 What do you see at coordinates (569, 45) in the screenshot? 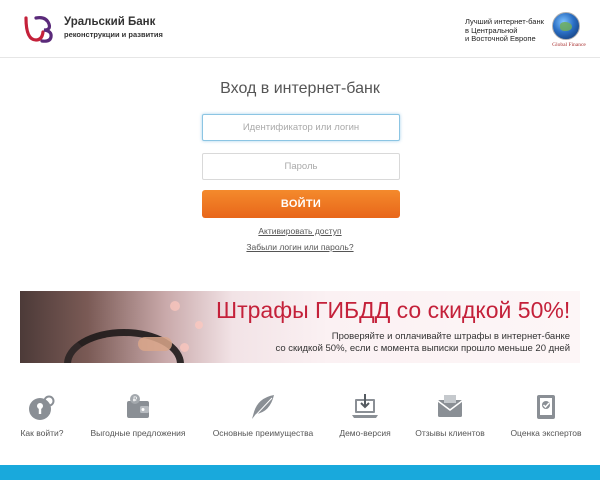
I see `award-publisher: Global Finance` at bounding box center [569, 45].